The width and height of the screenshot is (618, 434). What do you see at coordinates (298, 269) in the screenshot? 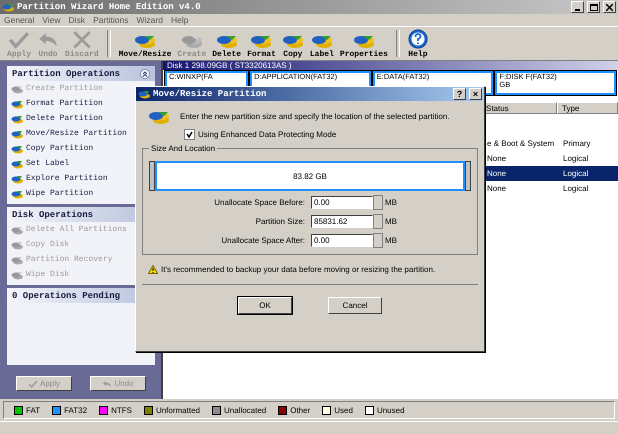
I see `warning-text: It's recommended to backup your data before moving or resizing the partition.` at bounding box center [298, 269].